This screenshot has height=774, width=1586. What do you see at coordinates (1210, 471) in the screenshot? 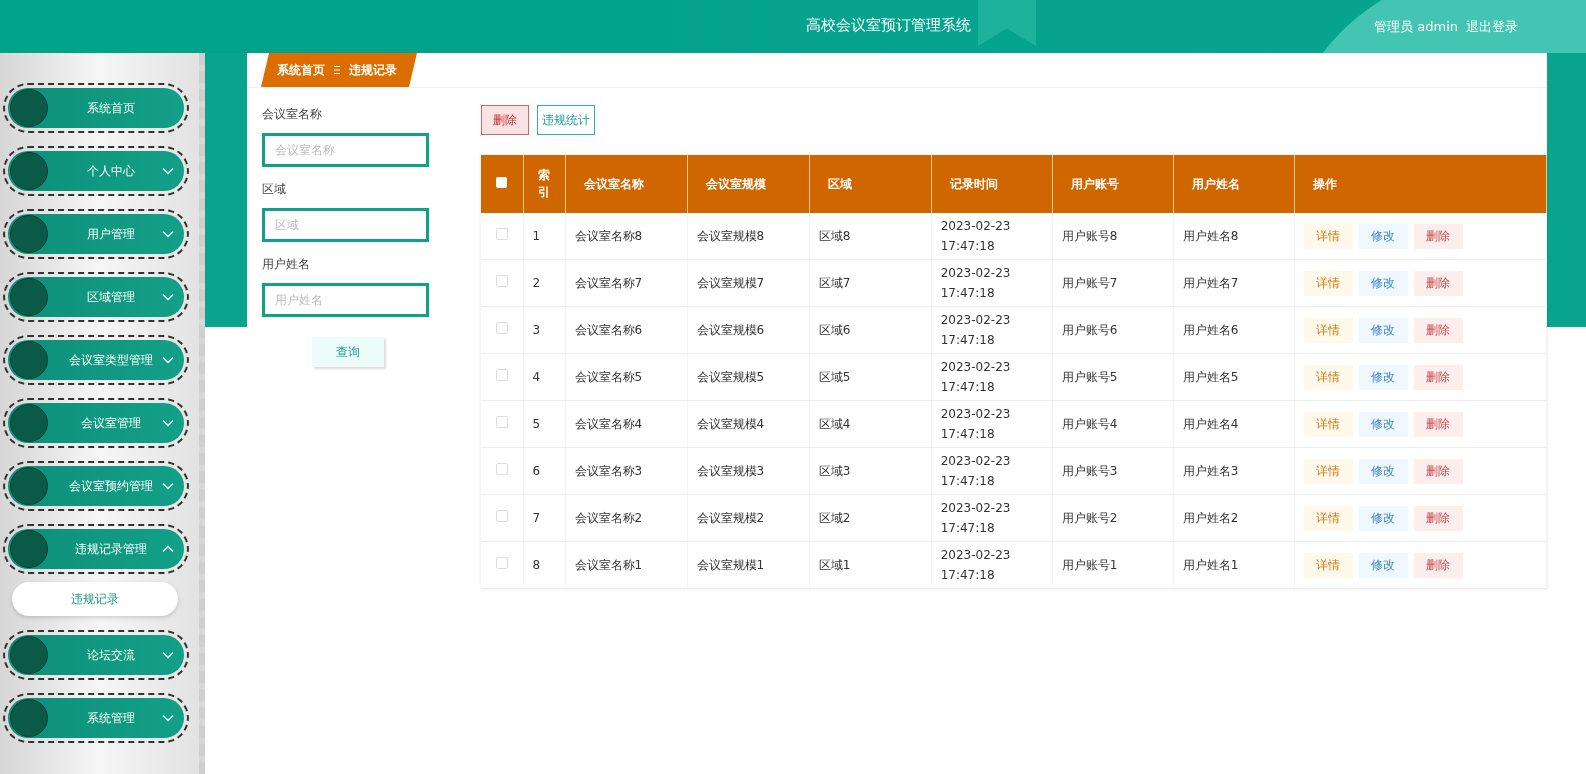
I see `table-cell: 用户姓名3` at bounding box center [1210, 471].